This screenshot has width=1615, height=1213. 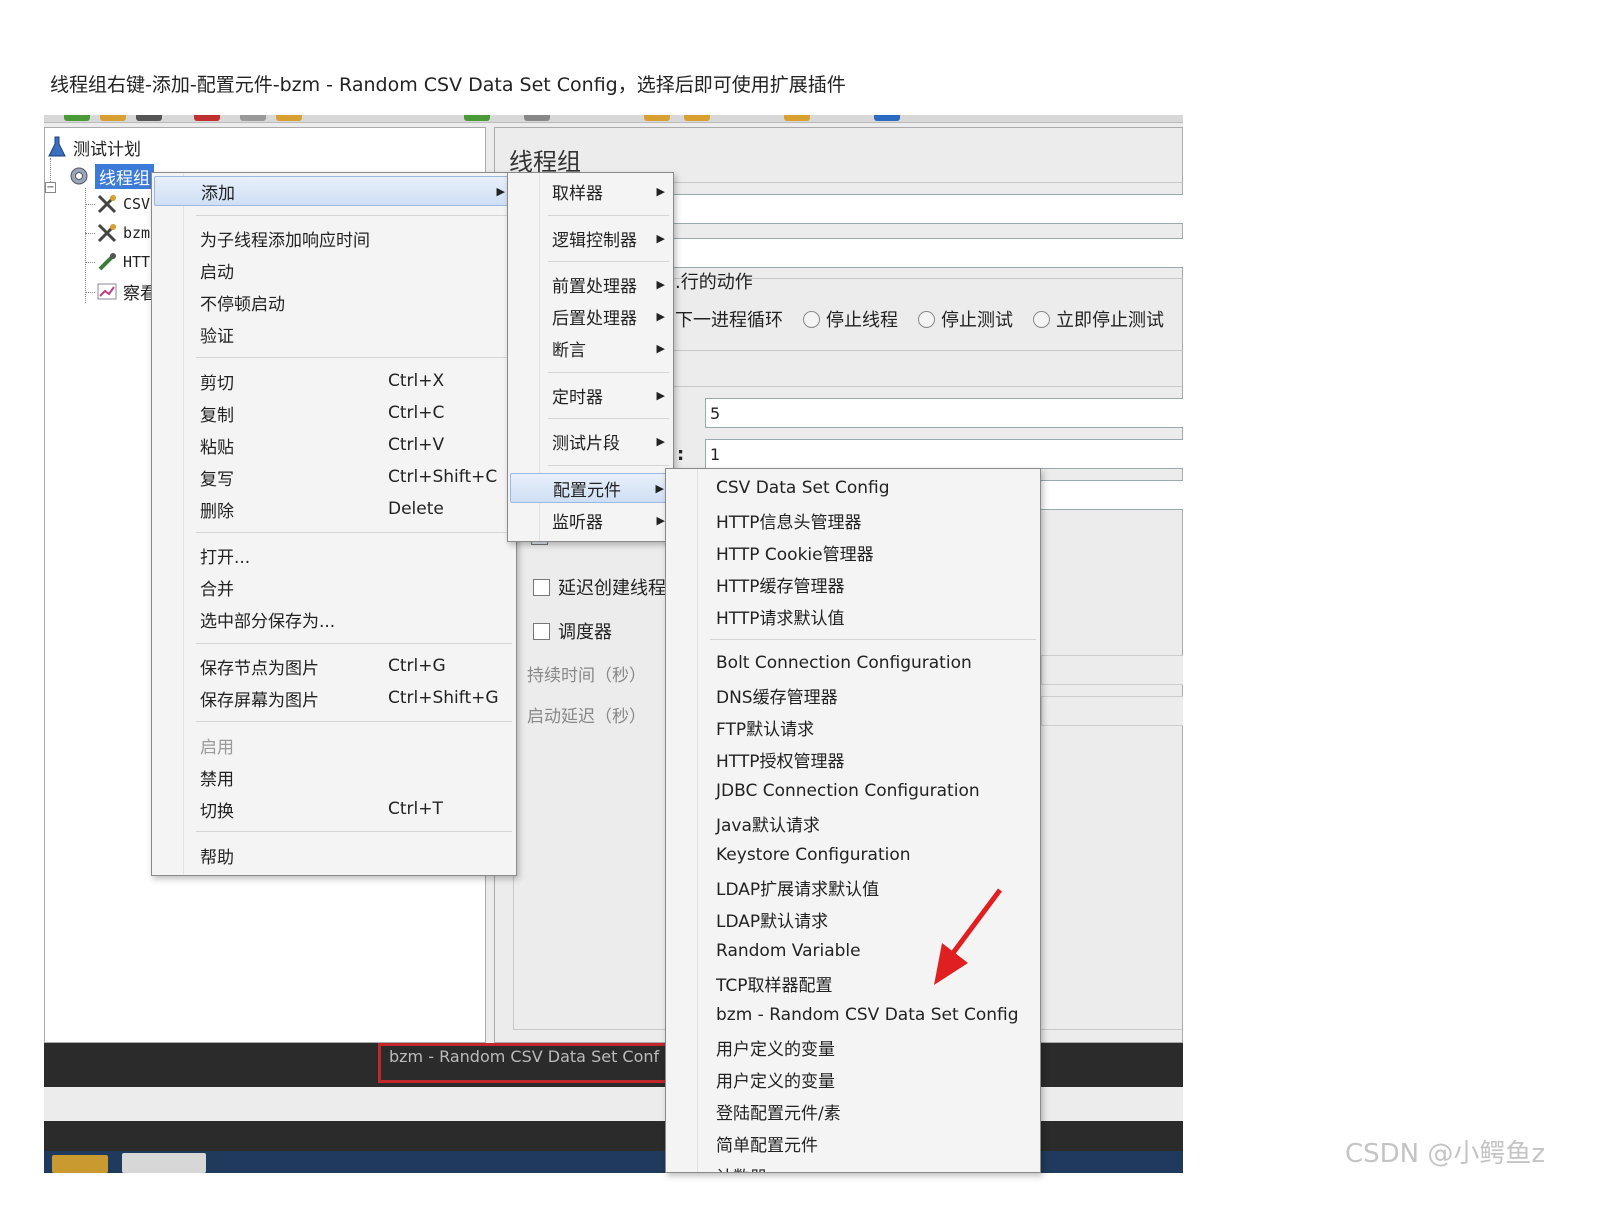 What do you see at coordinates (944, 454) in the screenshot?
I see `ramp-up-field: 1` at bounding box center [944, 454].